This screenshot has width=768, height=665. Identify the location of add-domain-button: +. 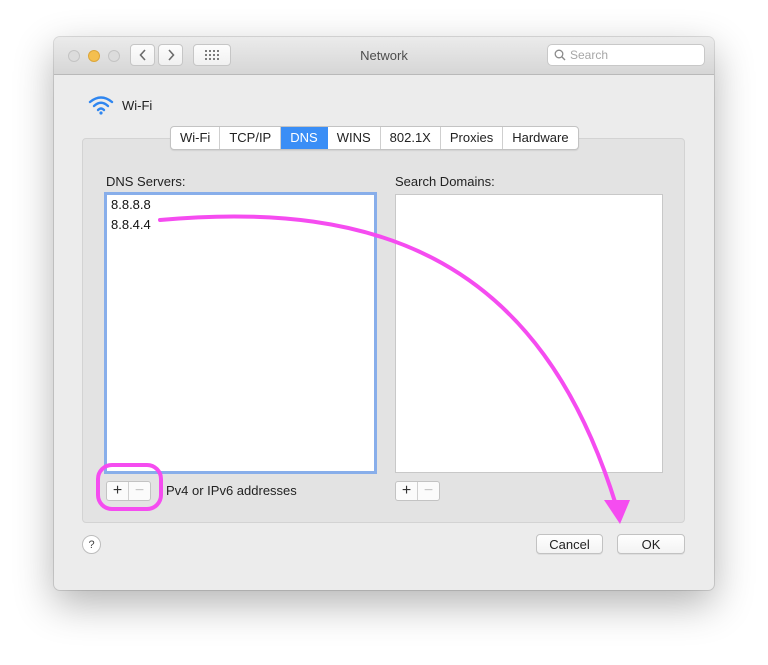
(407, 491).